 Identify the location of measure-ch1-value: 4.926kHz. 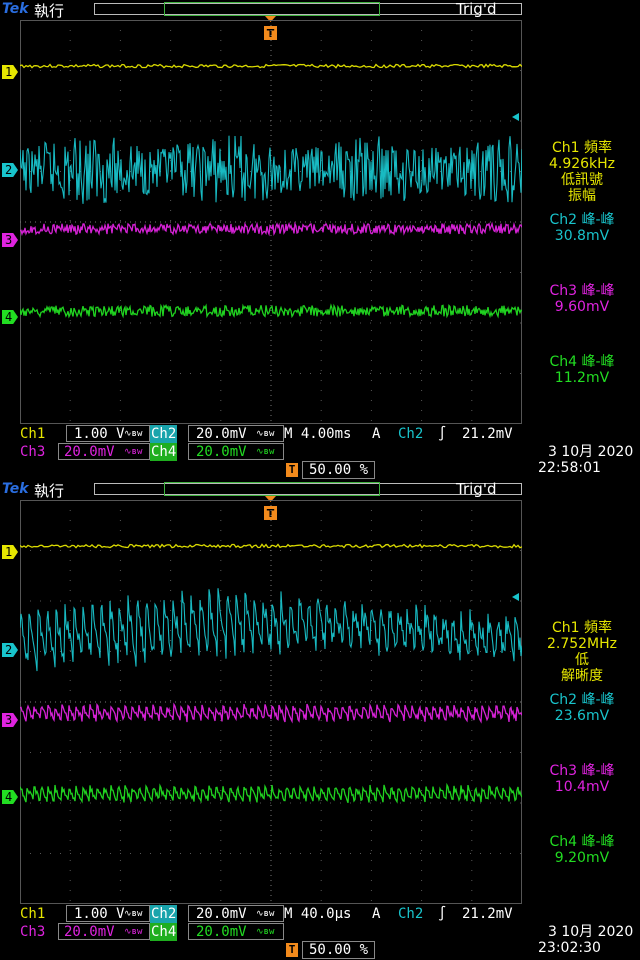
(582, 164).